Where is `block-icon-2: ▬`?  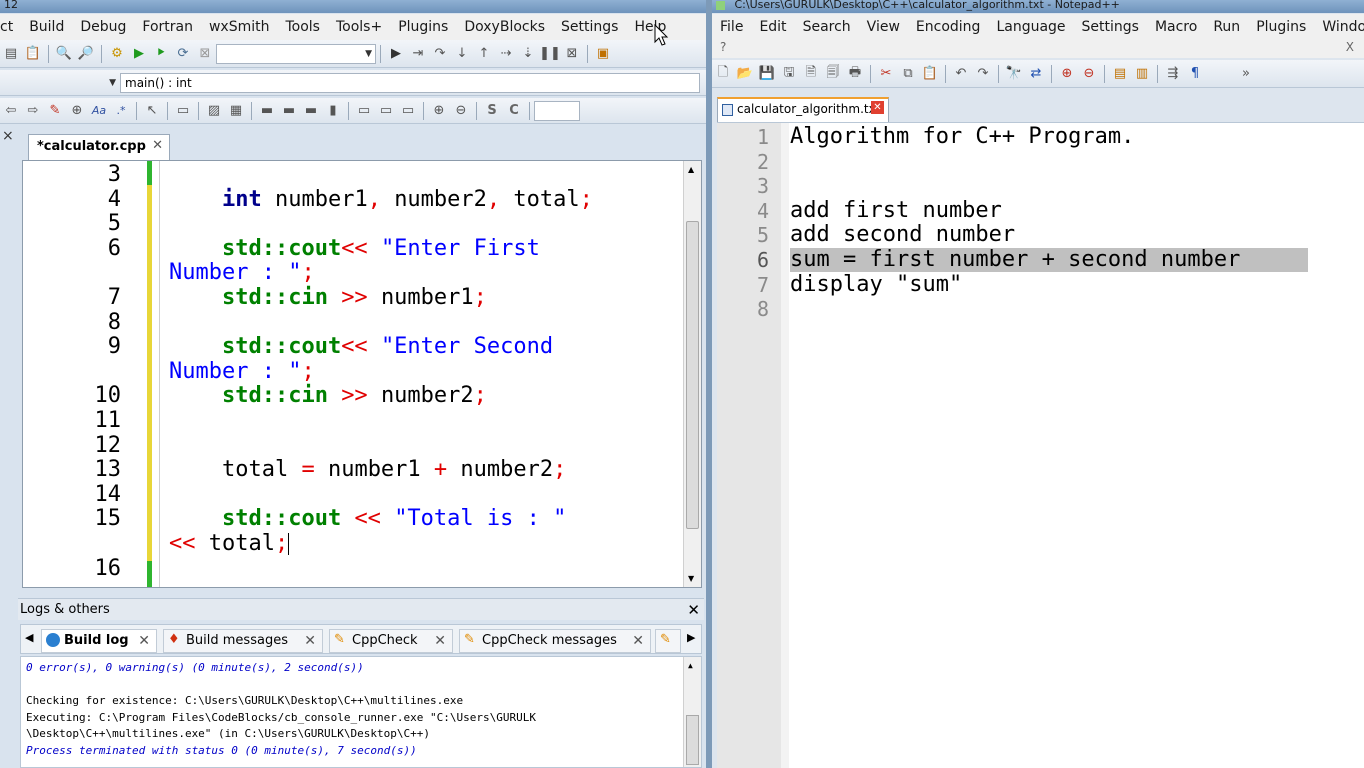
block-icon-2: ▬ is located at coordinates (289, 111).